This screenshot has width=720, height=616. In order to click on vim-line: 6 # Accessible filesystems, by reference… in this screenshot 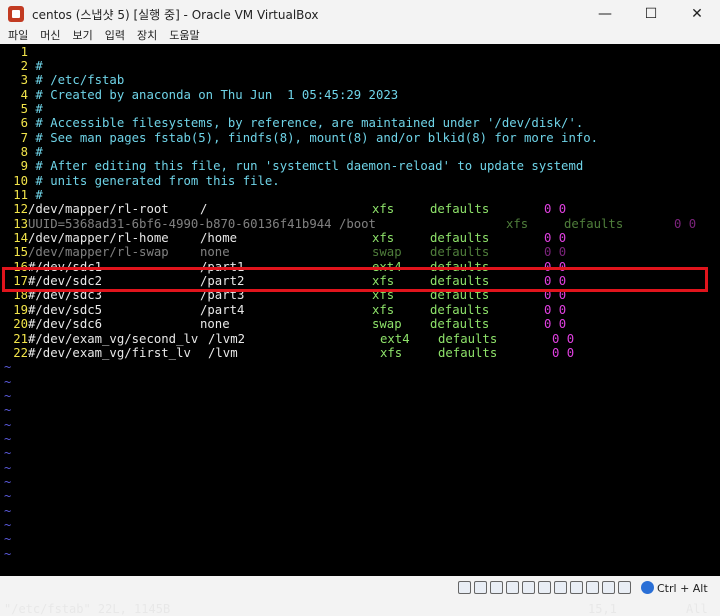, I will do `click(294, 123)`.